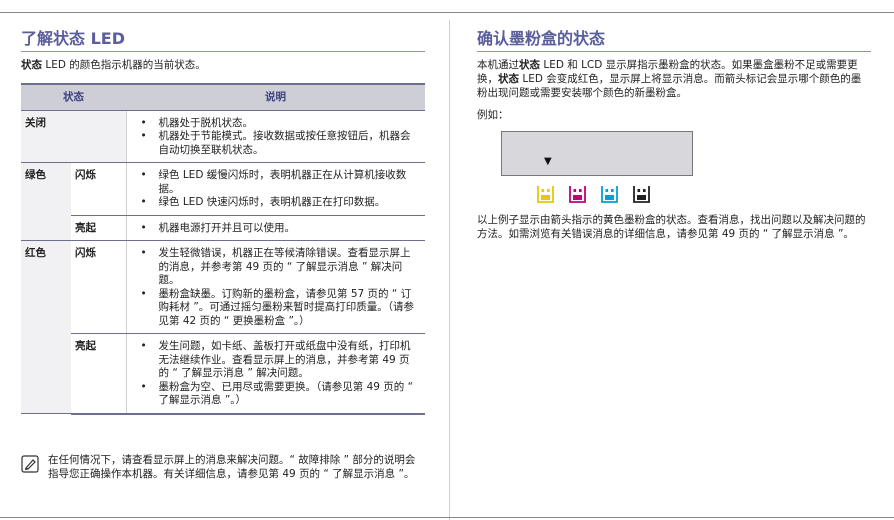 The image size is (894, 520). I want to click on note-pencil-icon, so click(30, 464).